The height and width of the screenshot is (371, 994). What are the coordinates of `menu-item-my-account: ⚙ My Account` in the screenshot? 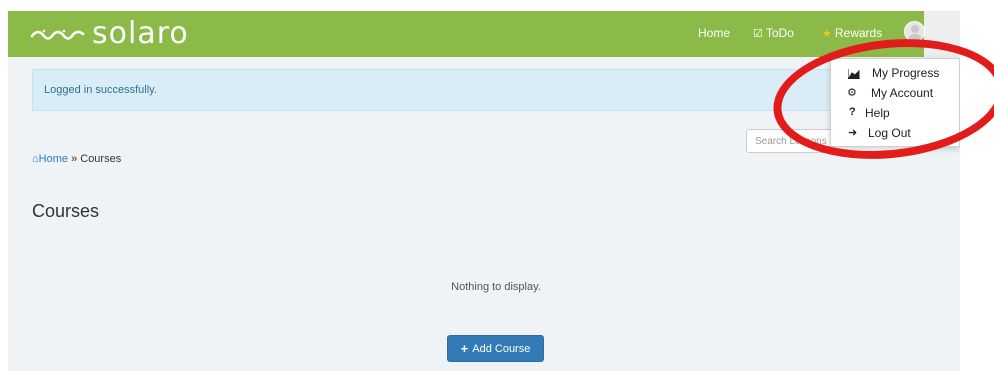 It's located at (895, 93).